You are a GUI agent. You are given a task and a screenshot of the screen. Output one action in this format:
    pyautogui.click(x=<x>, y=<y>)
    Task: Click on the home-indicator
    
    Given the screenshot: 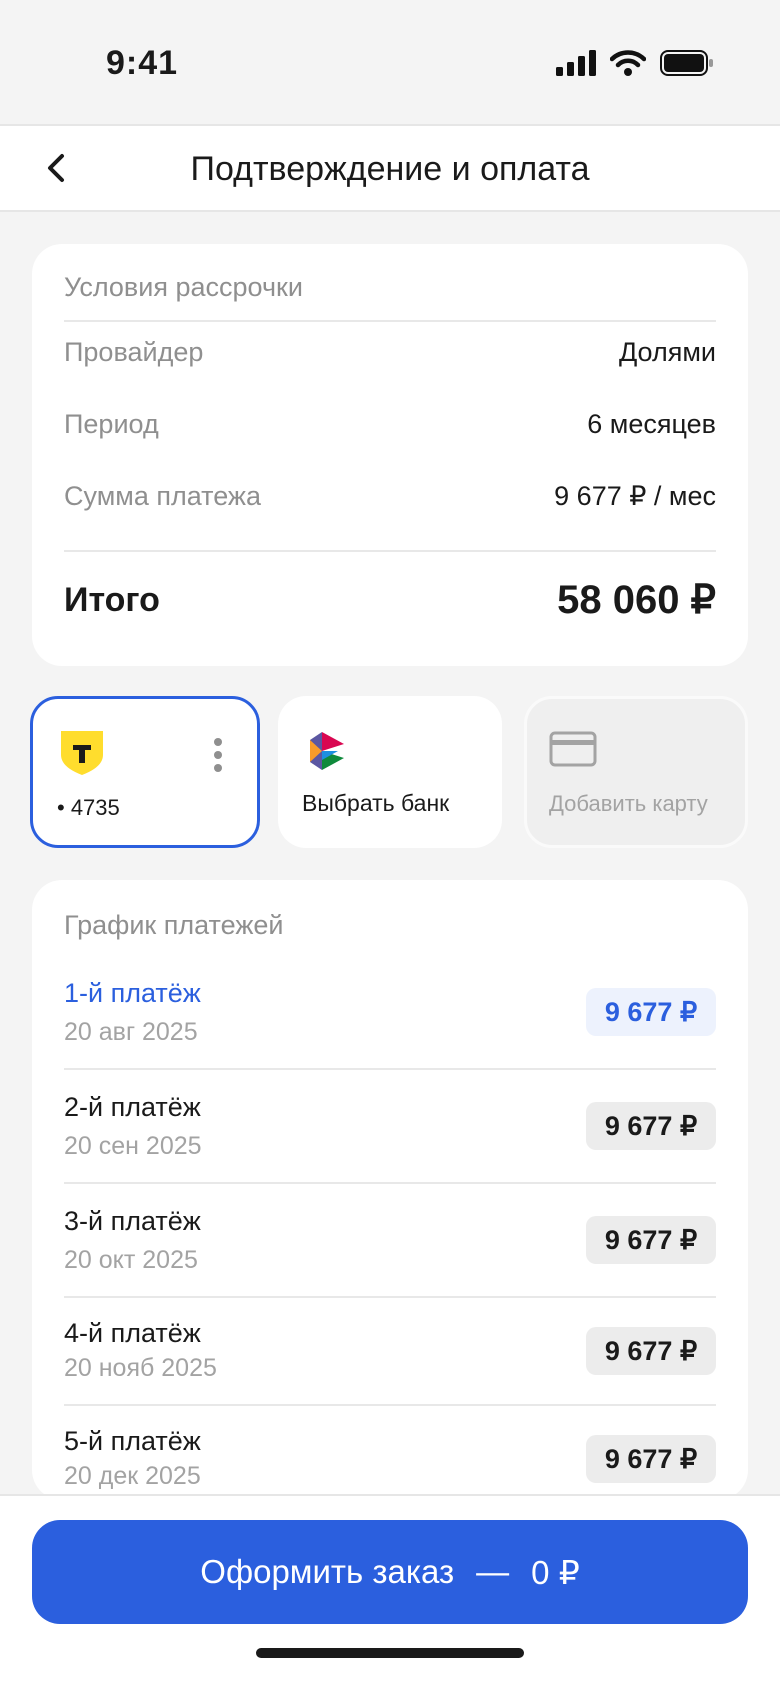 What is the action you would take?
    pyautogui.click(x=390, y=1653)
    